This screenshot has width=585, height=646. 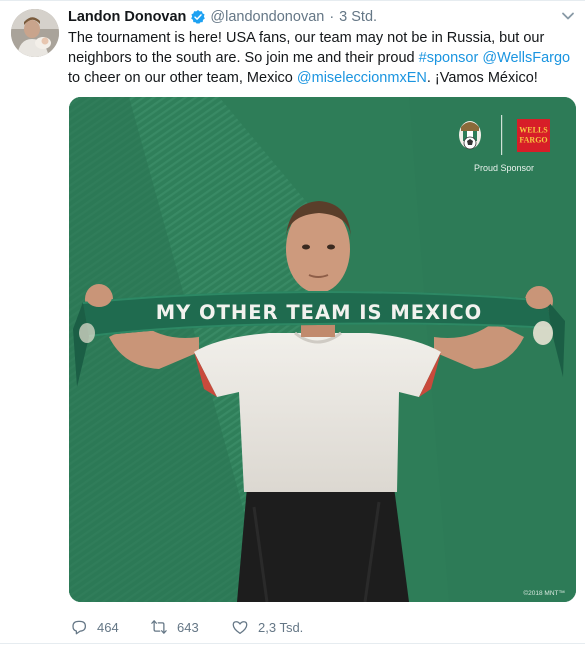 What do you see at coordinates (267, 17) in the screenshot?
I see `author-handle: @landondonovan` at bounding box center [267, 17].